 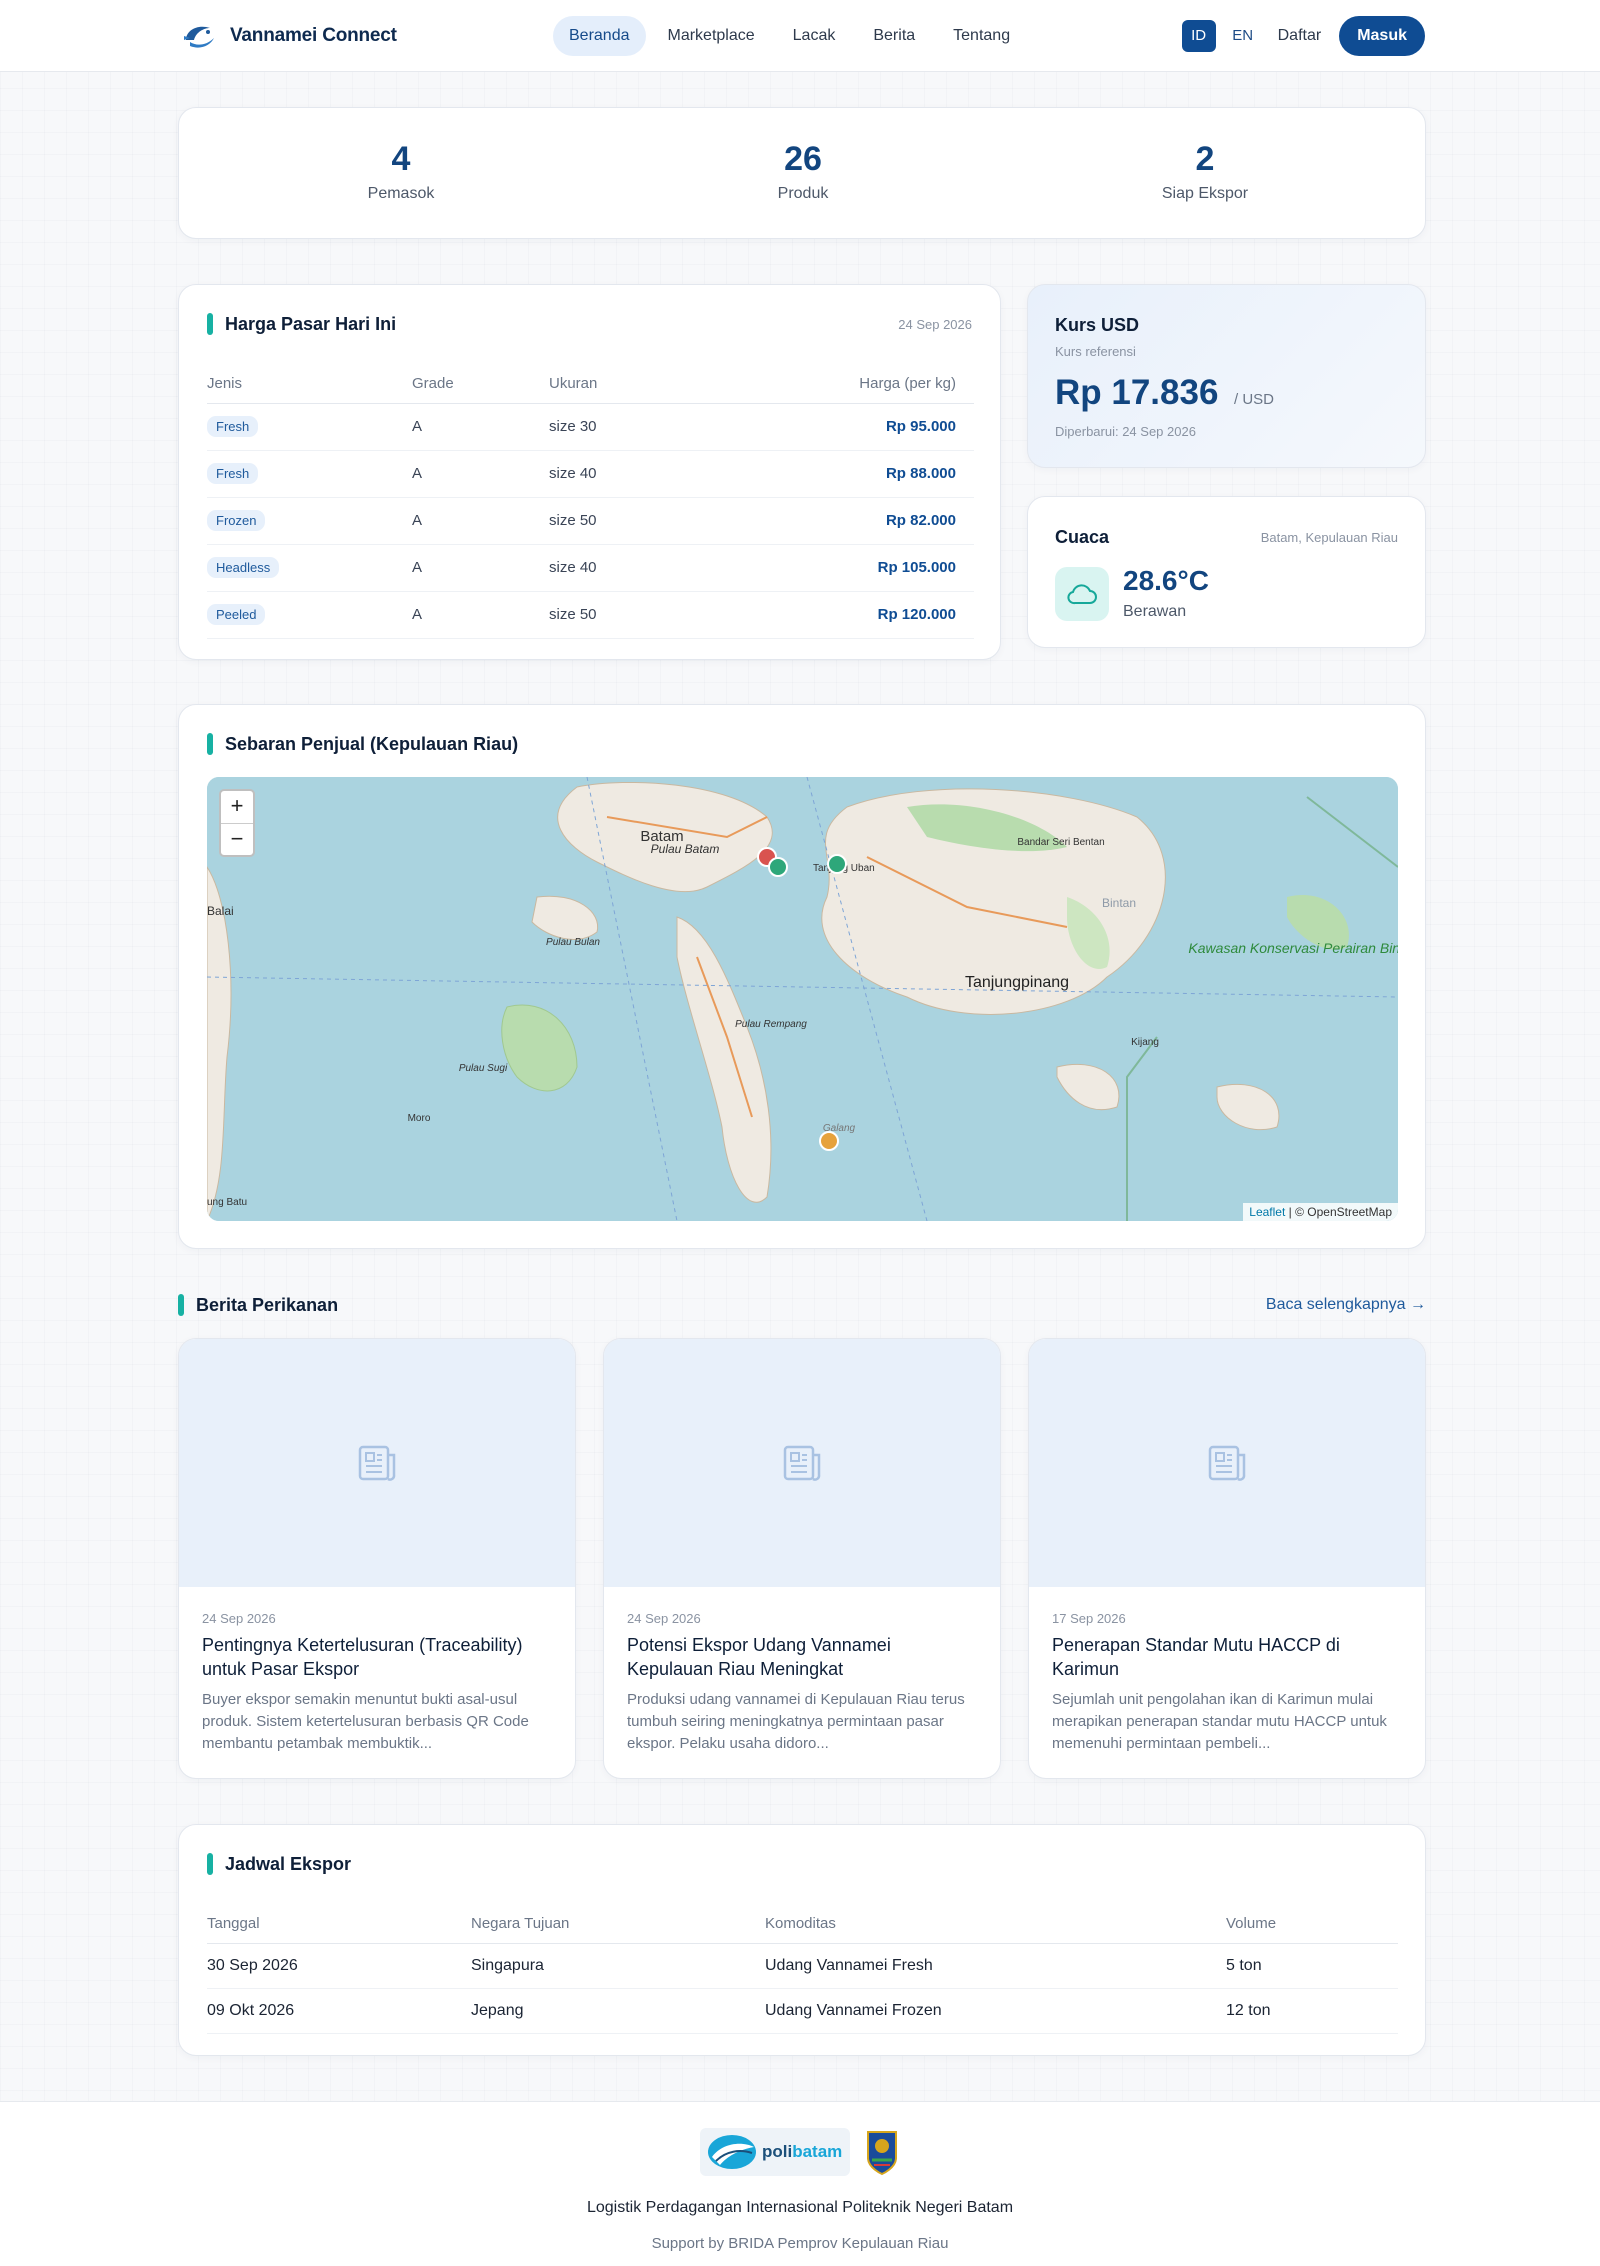 I want to click on export-schedule-title-text: Jadwal Ekspor, so click(x=288, y=1863).